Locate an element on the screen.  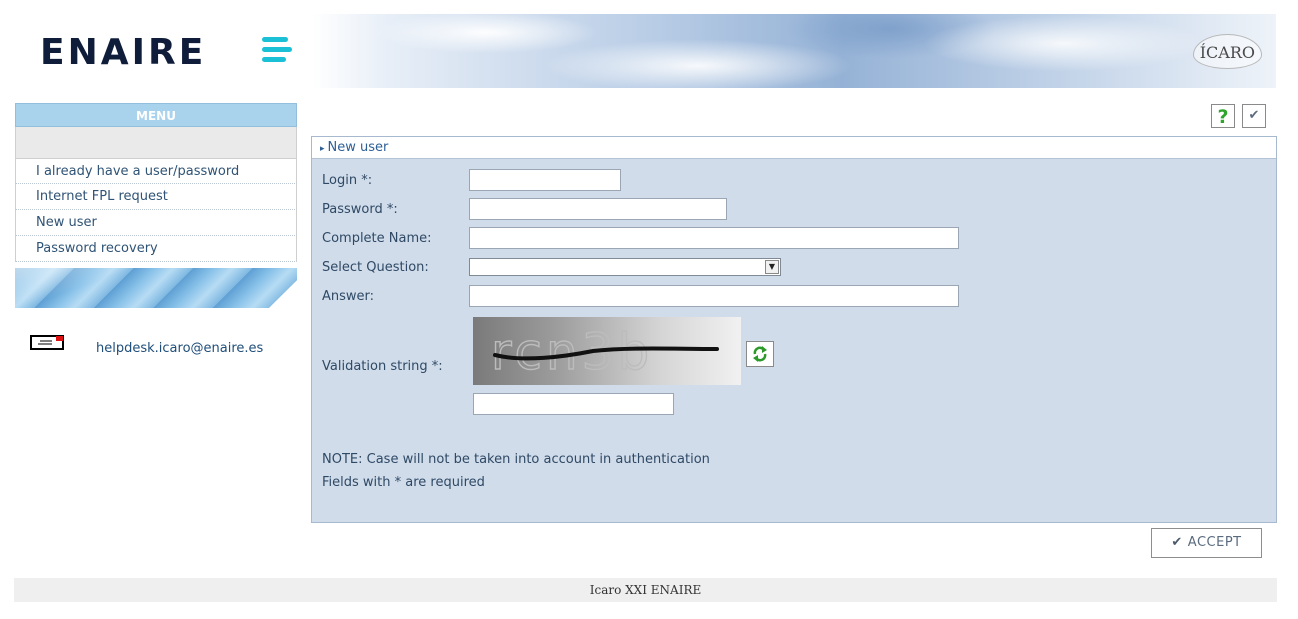
login-input is located at coordinates (545, 180).